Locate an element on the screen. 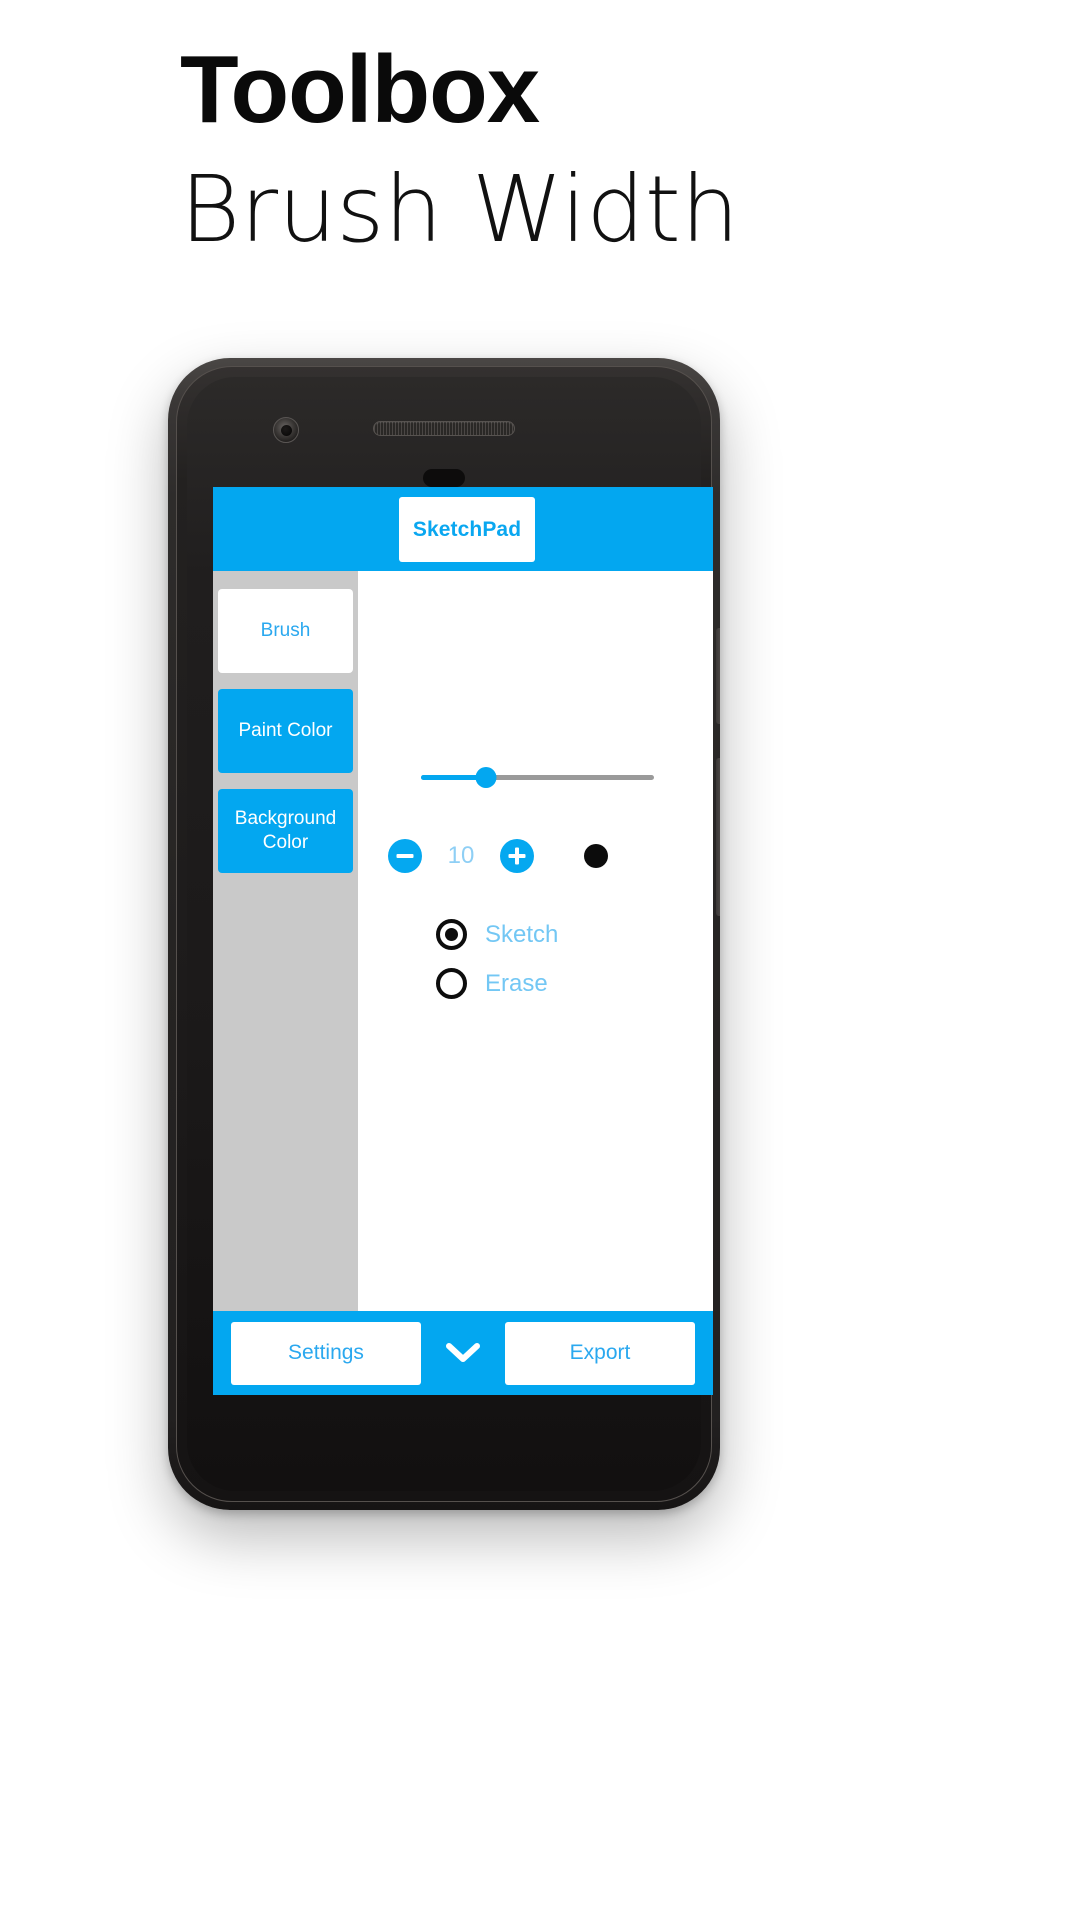 This screenshot has height=1920, width=1080. chevron-down-icon is located at coordinates (463, 1352).